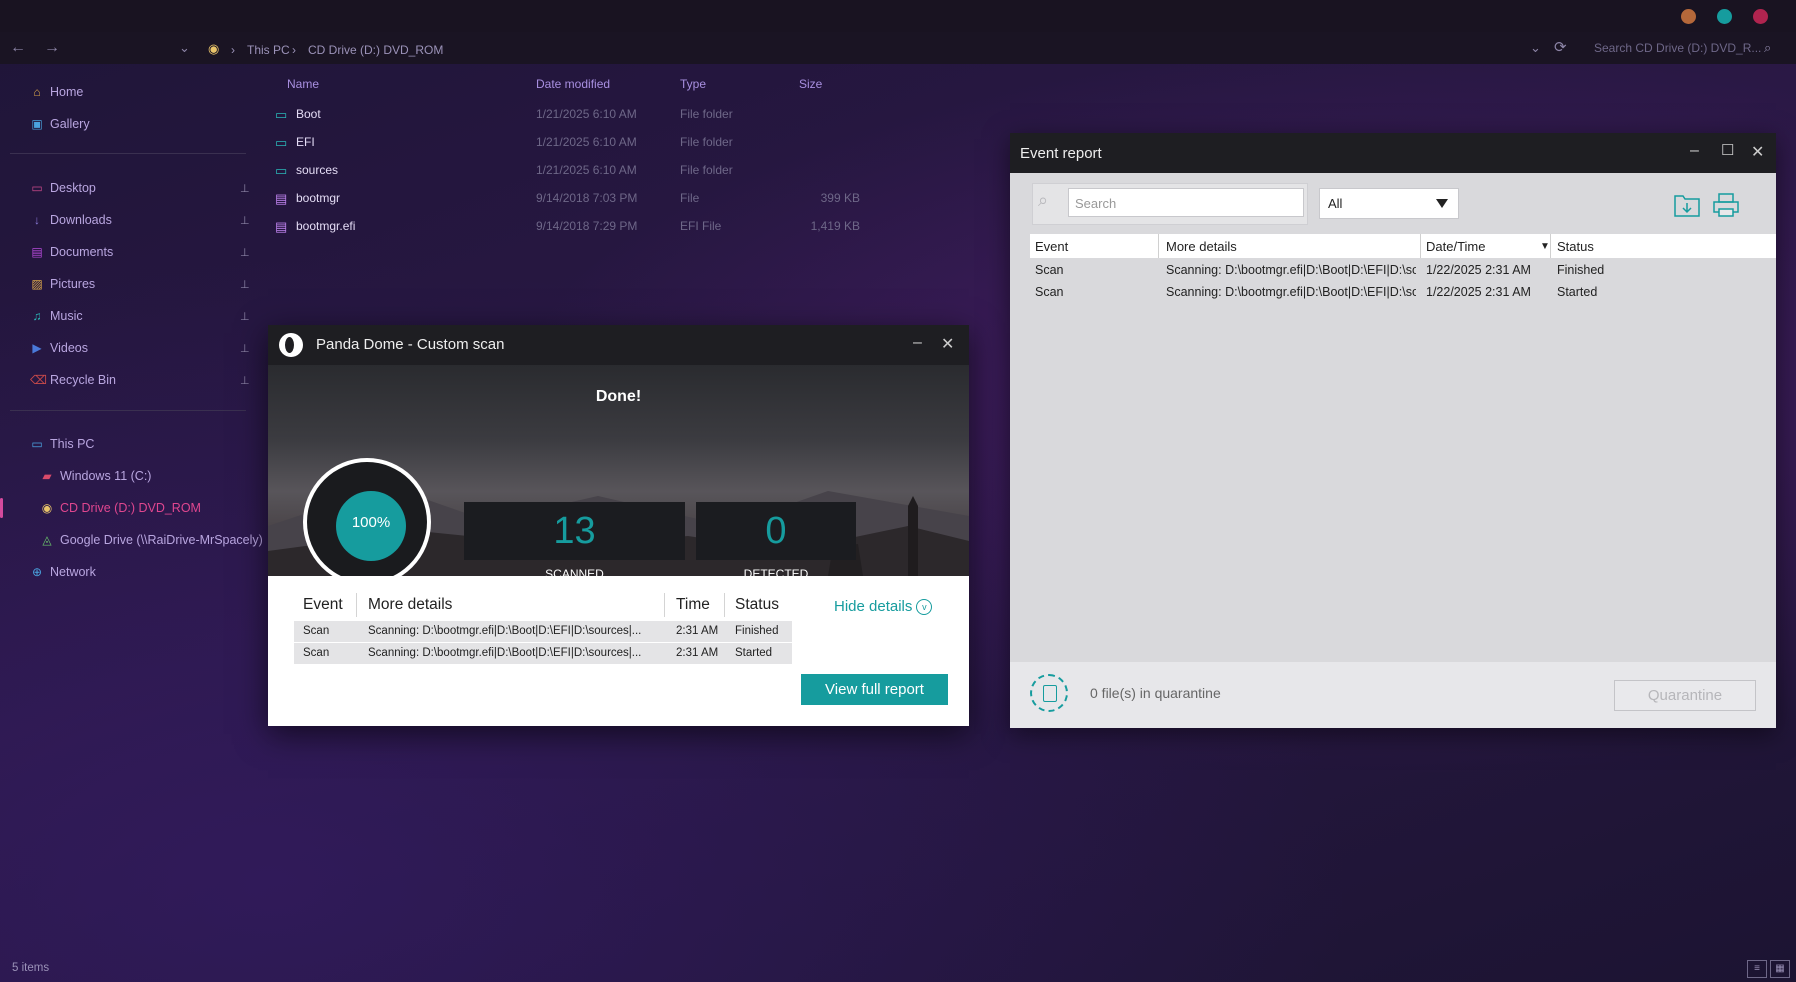  What do you see at coordinates (63, 572) in the screenshot?
I see `sidebar-item-network: ⊕ Network` at bounding box center [63, 572].